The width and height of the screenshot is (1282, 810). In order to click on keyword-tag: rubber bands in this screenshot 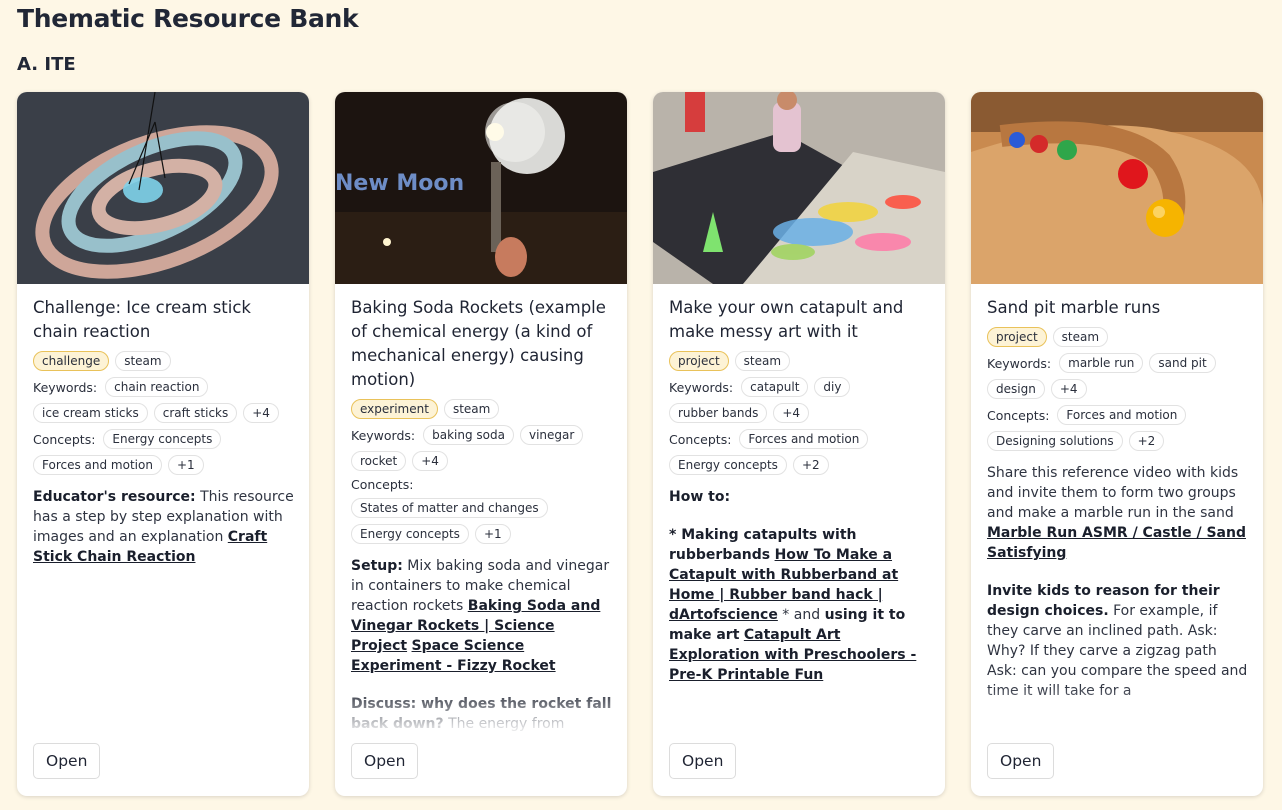, I will do `click(718, 413)`.